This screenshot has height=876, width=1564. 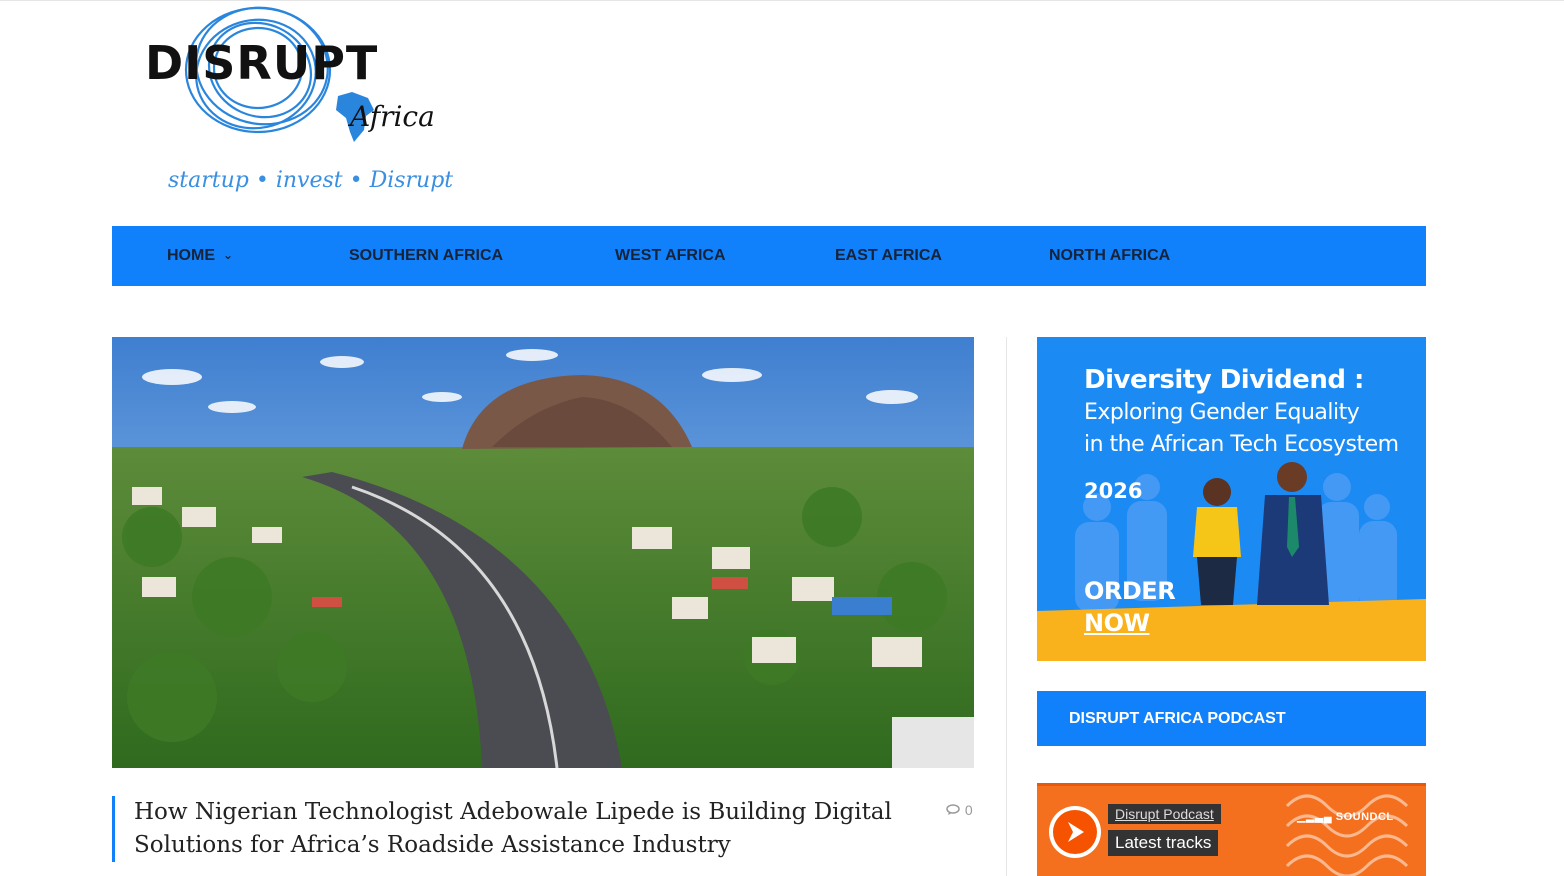 What do you see at coordinates (311, 180) in the screenshot?
I see `logo-tagline: startup • invest • Disrupt` at bounding box center [311, 180].